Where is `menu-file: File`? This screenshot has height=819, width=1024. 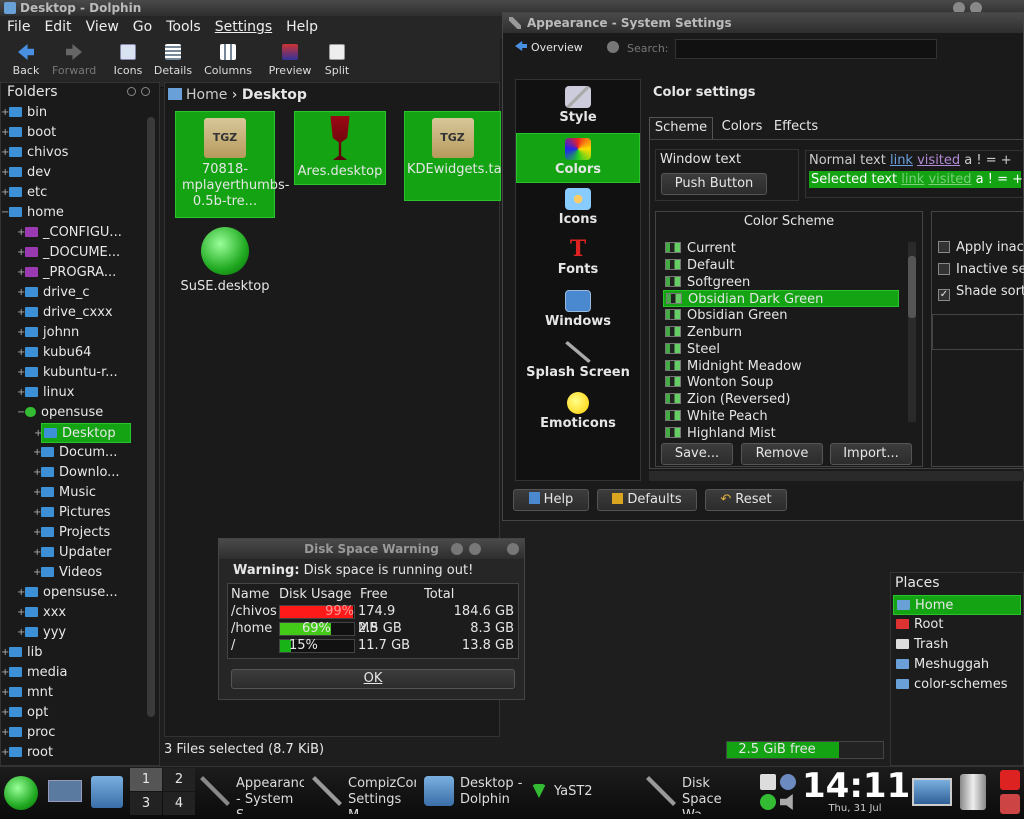
menu-file: File is located at coordinates (18, 27).